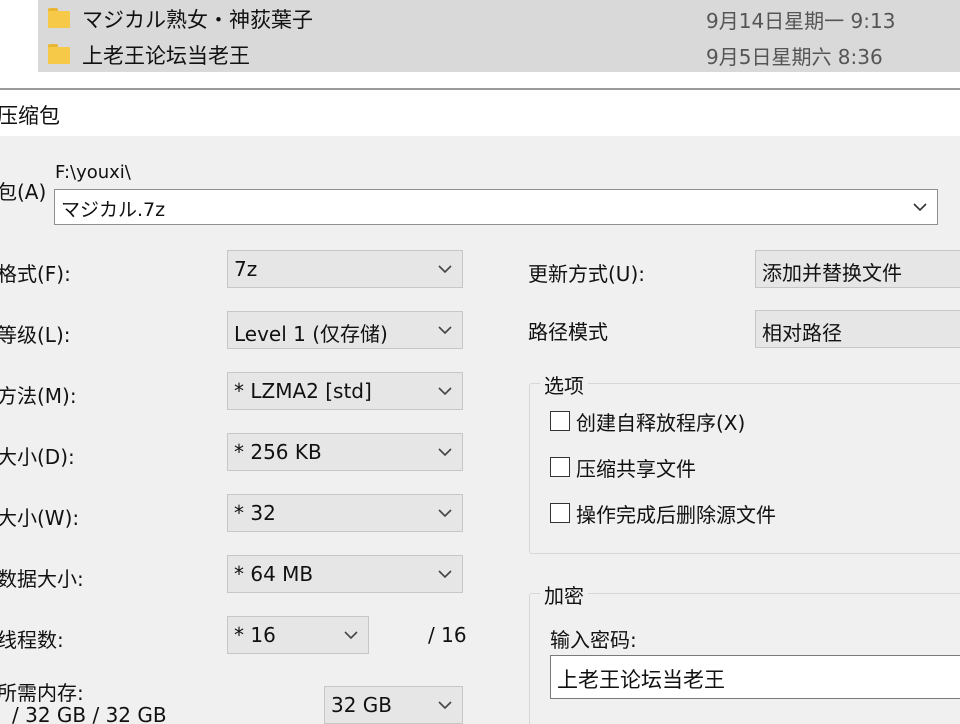  Describe the element at coordinates (755, 677) in the screenshot. I see `password-input: 上老王论坛当老王` at that location.